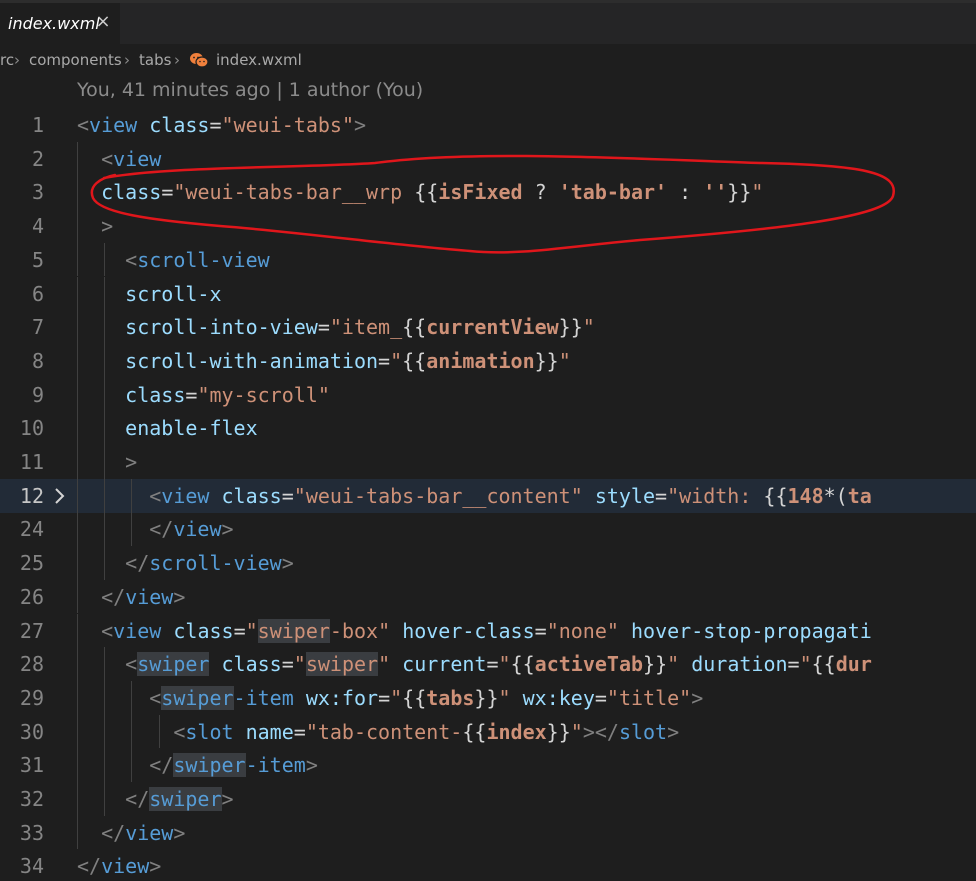 This screenshot has width=976, height=881. Describe the element at coordinates (22, 865) in the screenshot. I see `line-number: 34` at that location.